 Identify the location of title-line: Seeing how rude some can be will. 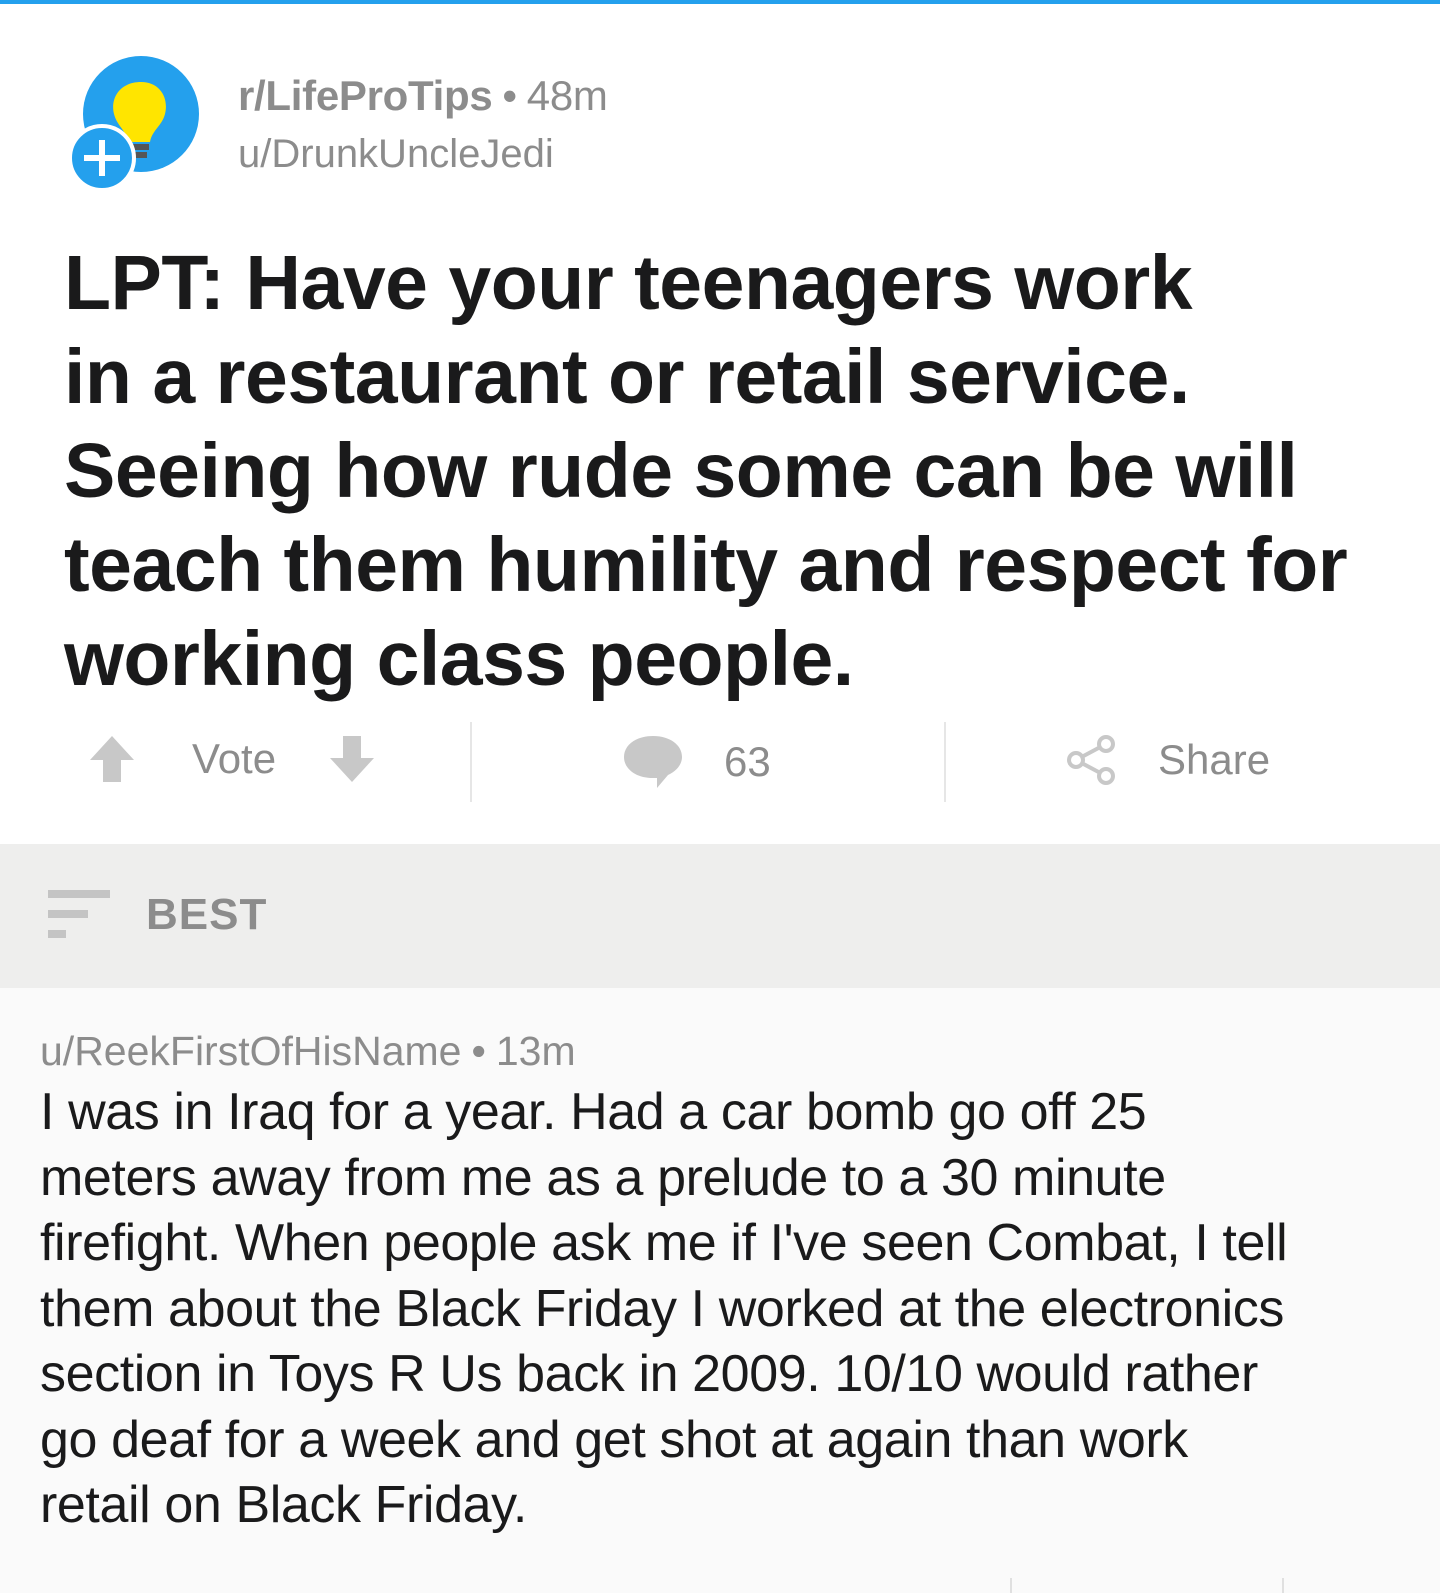
(681, 471).